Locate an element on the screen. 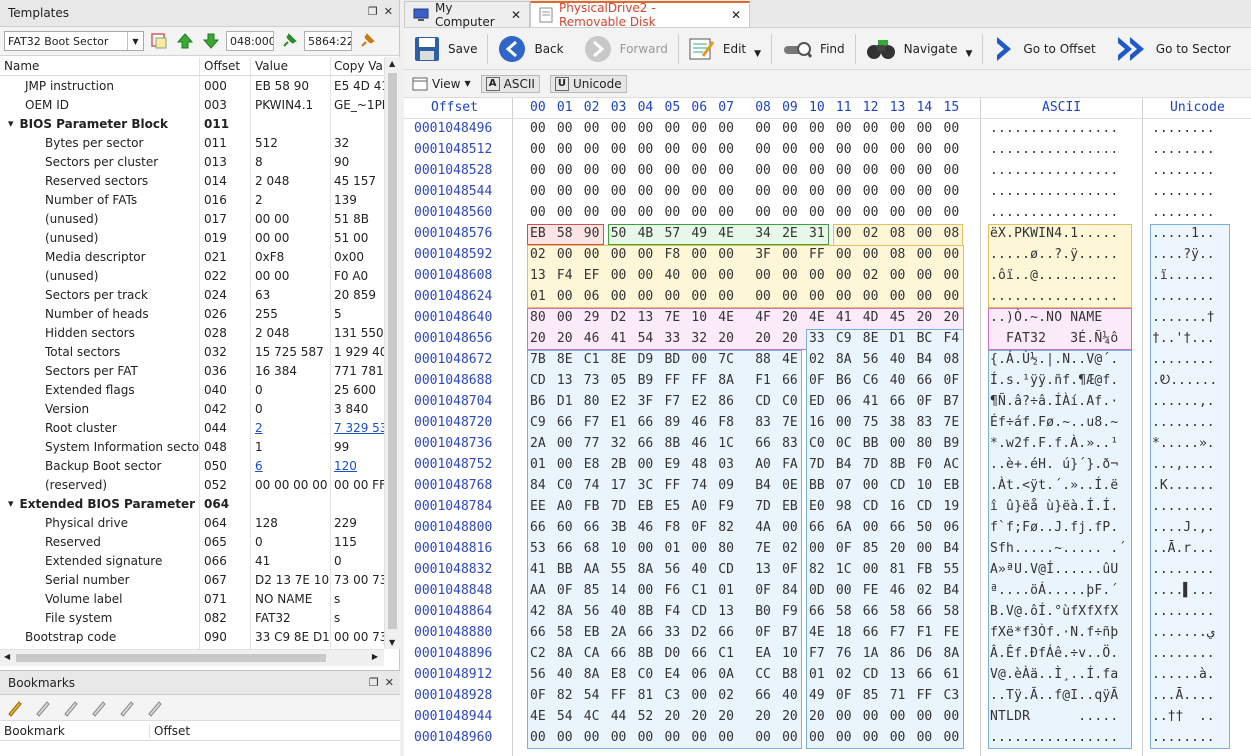 The height and width of the screenshot is (756, 1251). hex-byte: 58 is located at coordinates (565, 632).